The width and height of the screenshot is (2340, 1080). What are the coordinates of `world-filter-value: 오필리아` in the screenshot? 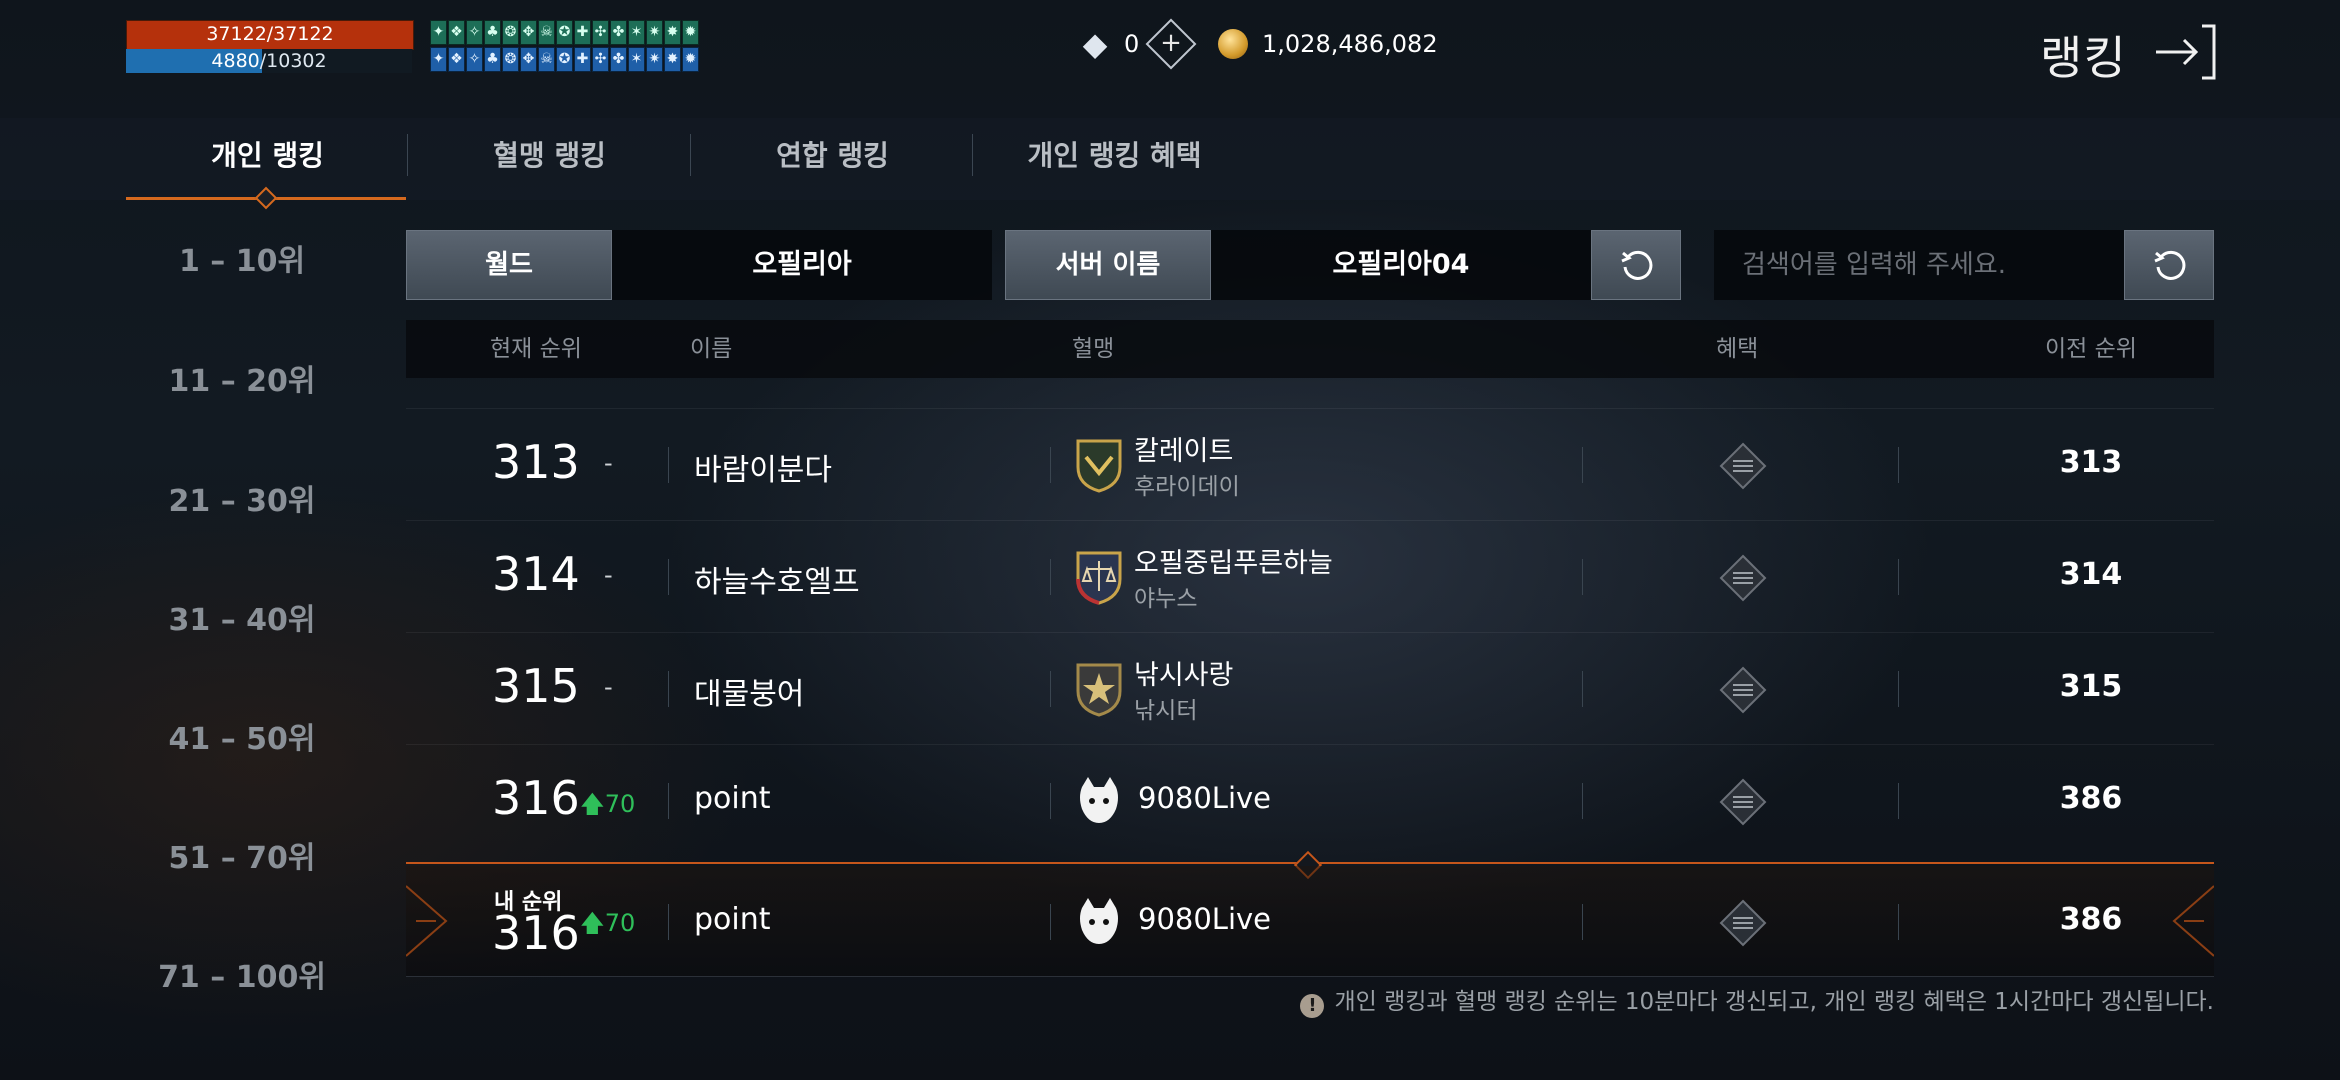 It's located at (802, 265).